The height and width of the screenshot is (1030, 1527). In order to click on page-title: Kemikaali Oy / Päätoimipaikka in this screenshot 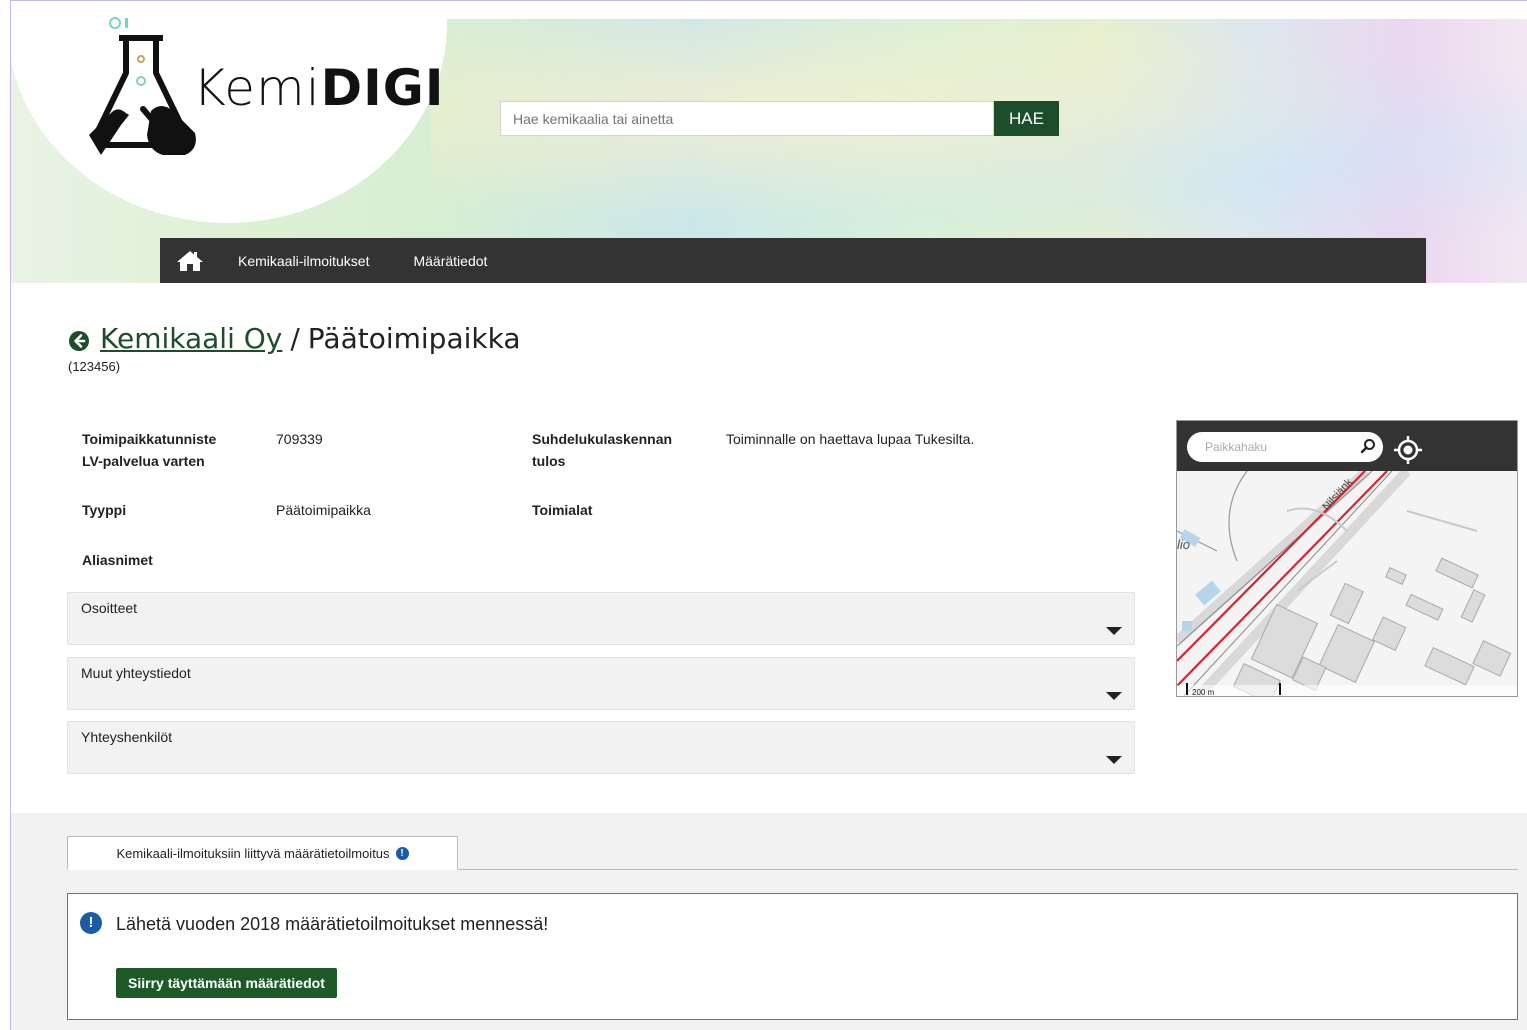, I will do `click(294, 338)`.